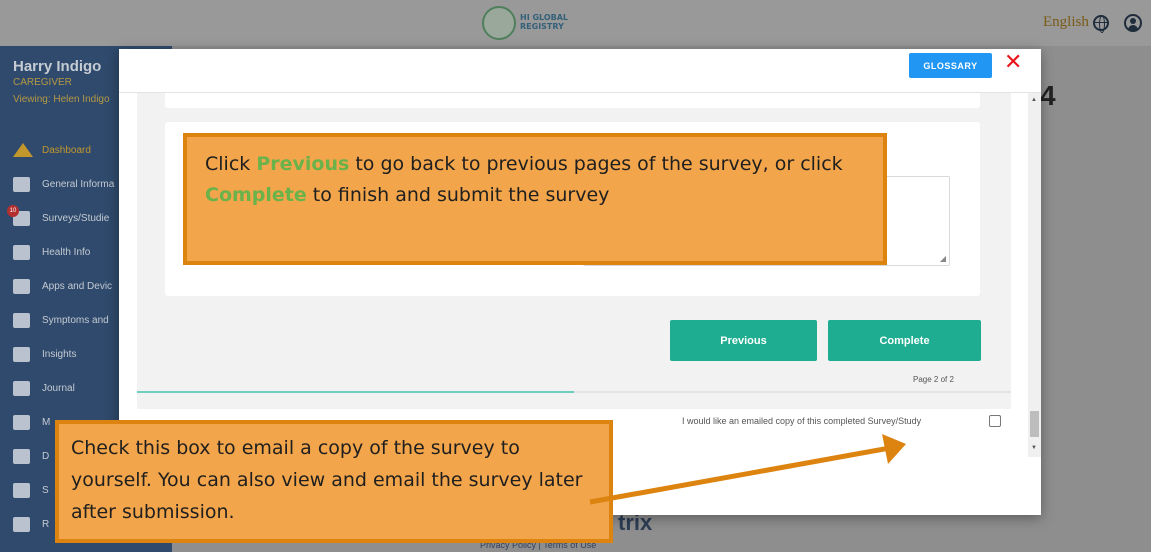  Describe the element at coordinates (45, 490) in the screenshot. I see `sidebar-item-label: S` at that location.